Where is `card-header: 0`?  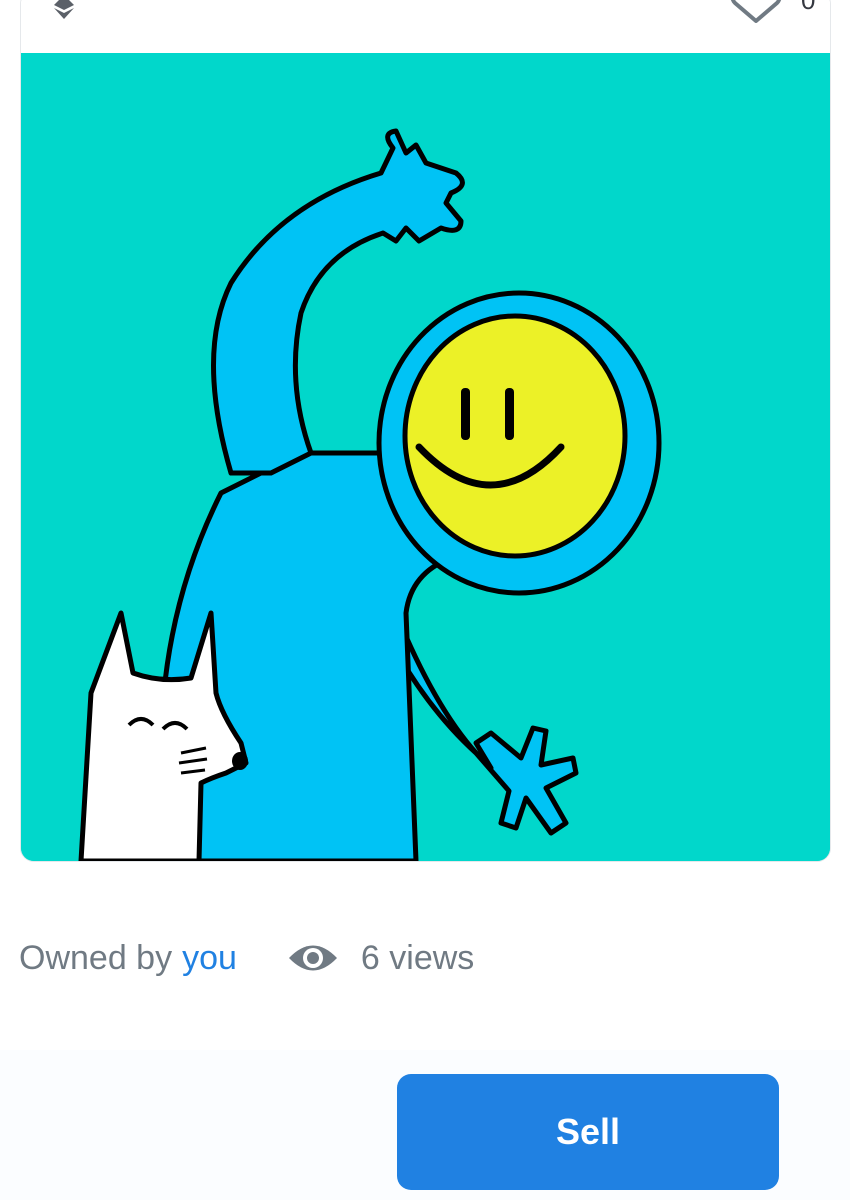 card-header: 0 is located at coordinates (425, 26).